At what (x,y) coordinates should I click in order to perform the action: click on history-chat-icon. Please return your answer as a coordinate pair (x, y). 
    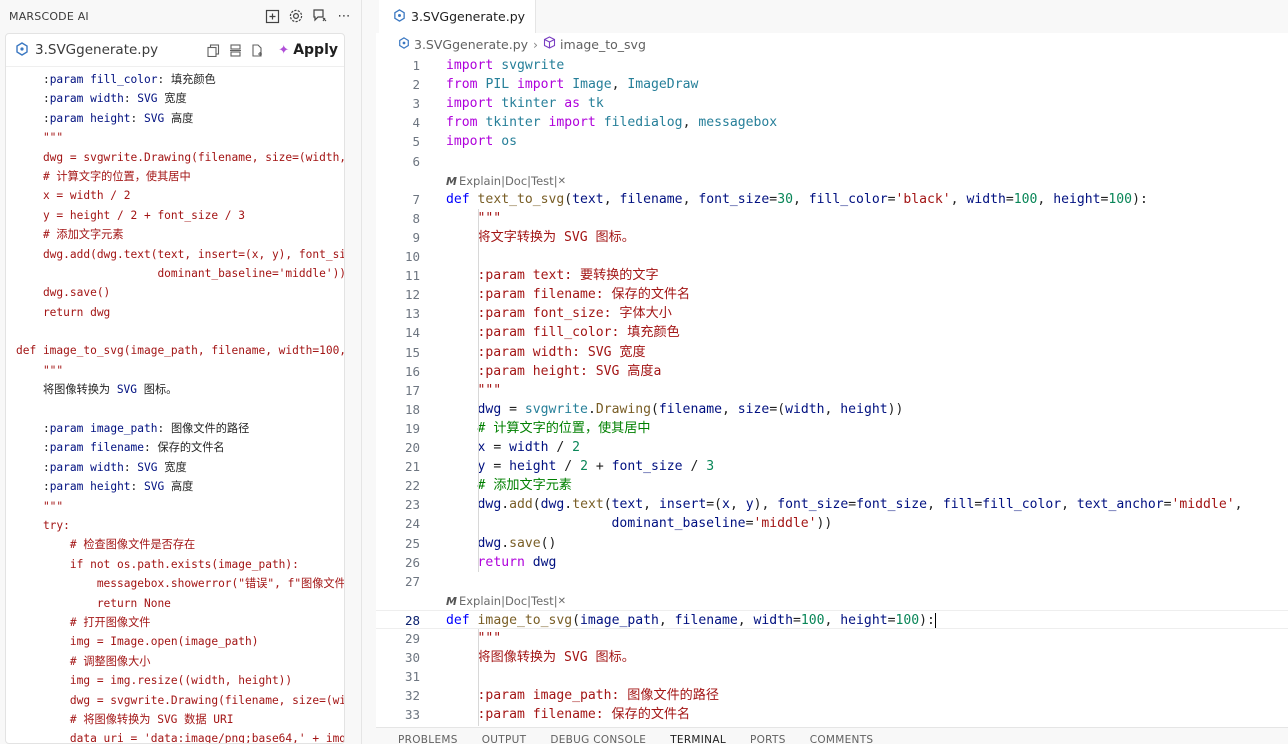
    Looking at the image, I should click on (320, 16).